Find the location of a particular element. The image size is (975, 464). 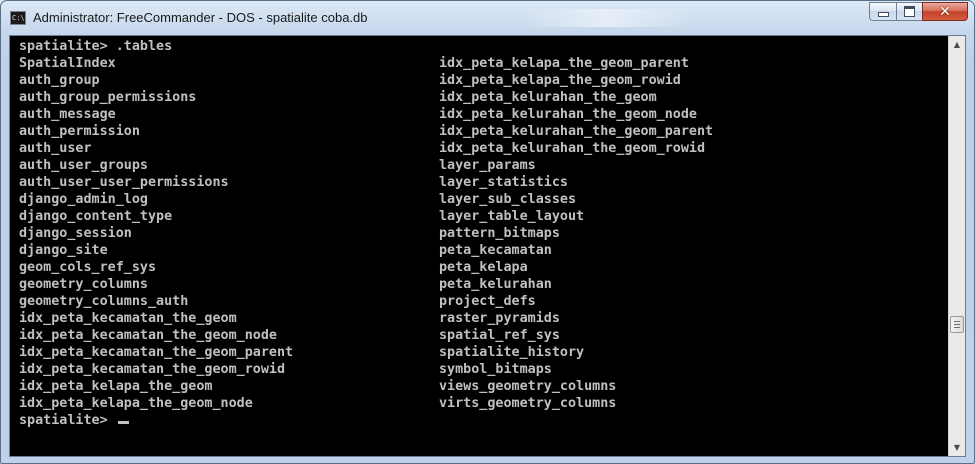

table-name-left: auth_permission is located at coordinates (79, 131).